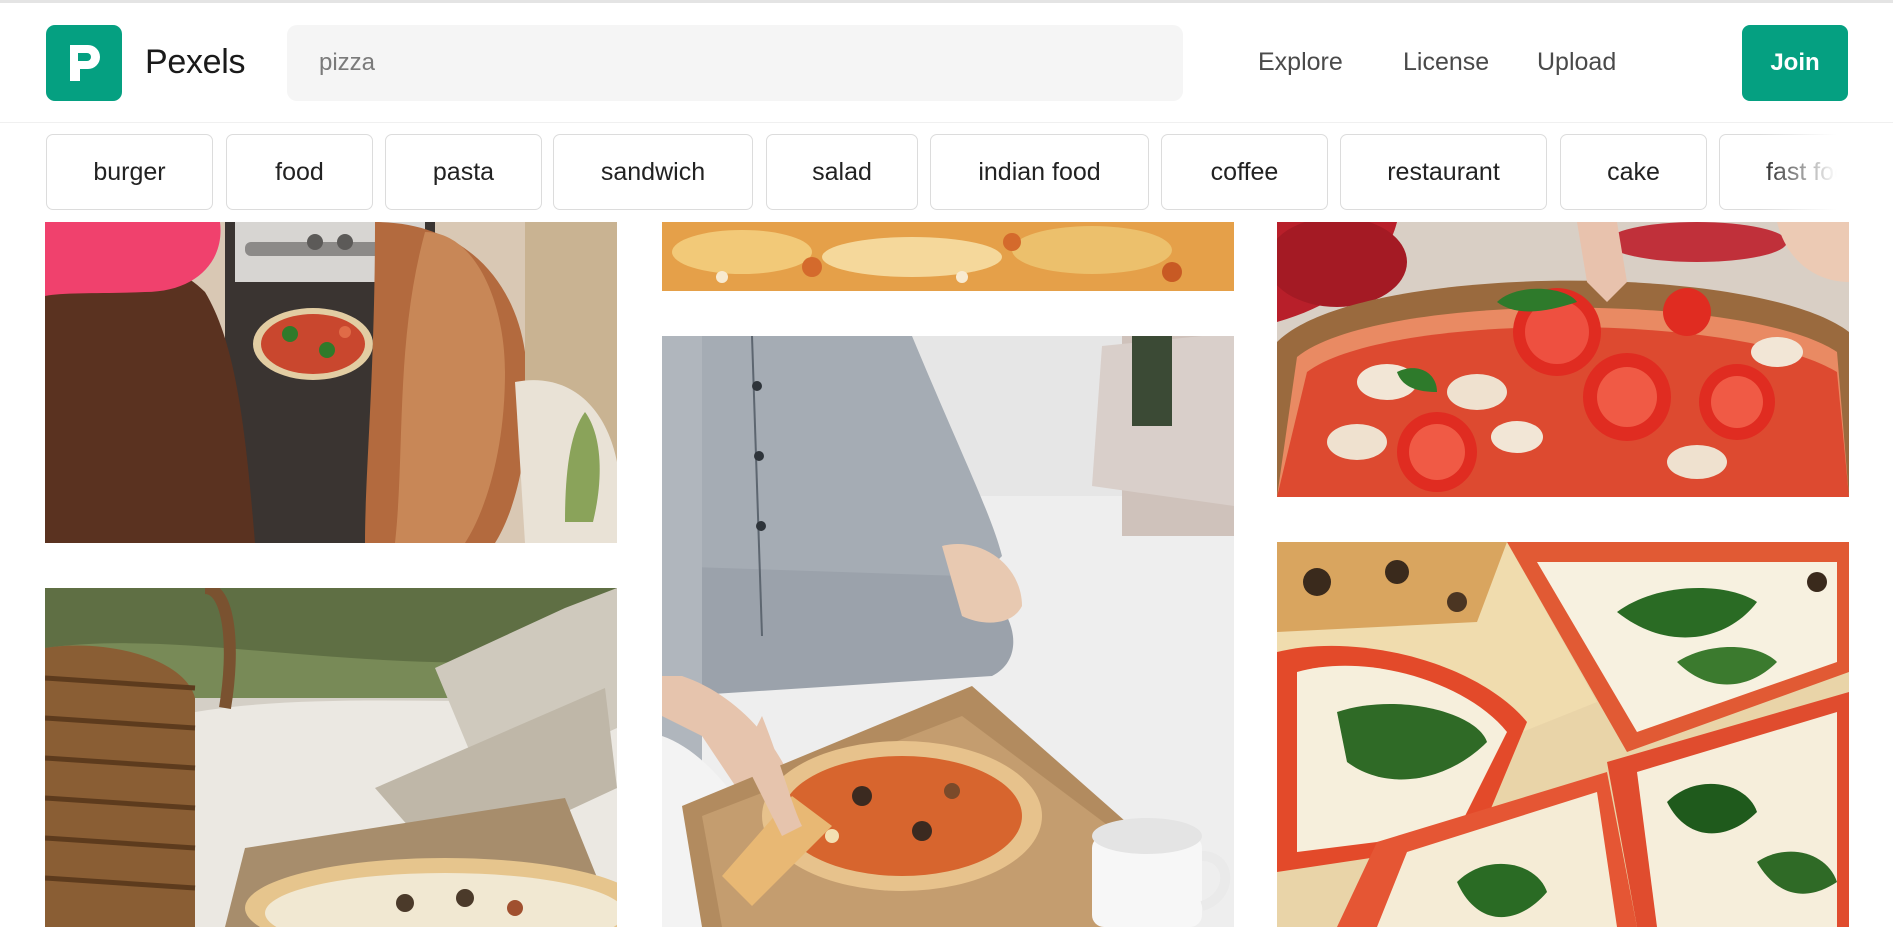 The image size is (1893, 927). I want to click on chip-pasta: pasta, so click(463, 172).